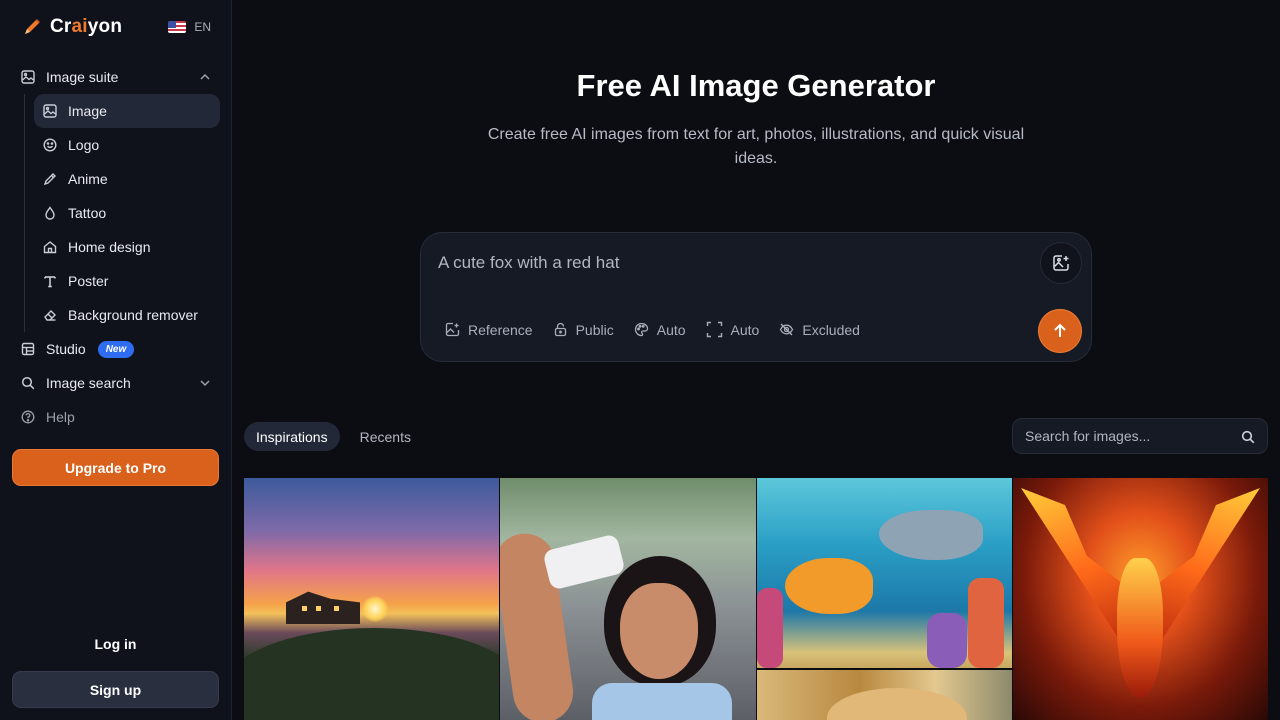 The image size is (1280, 720). I want to click on sidebar-item-image: Image, so click(127, 111).